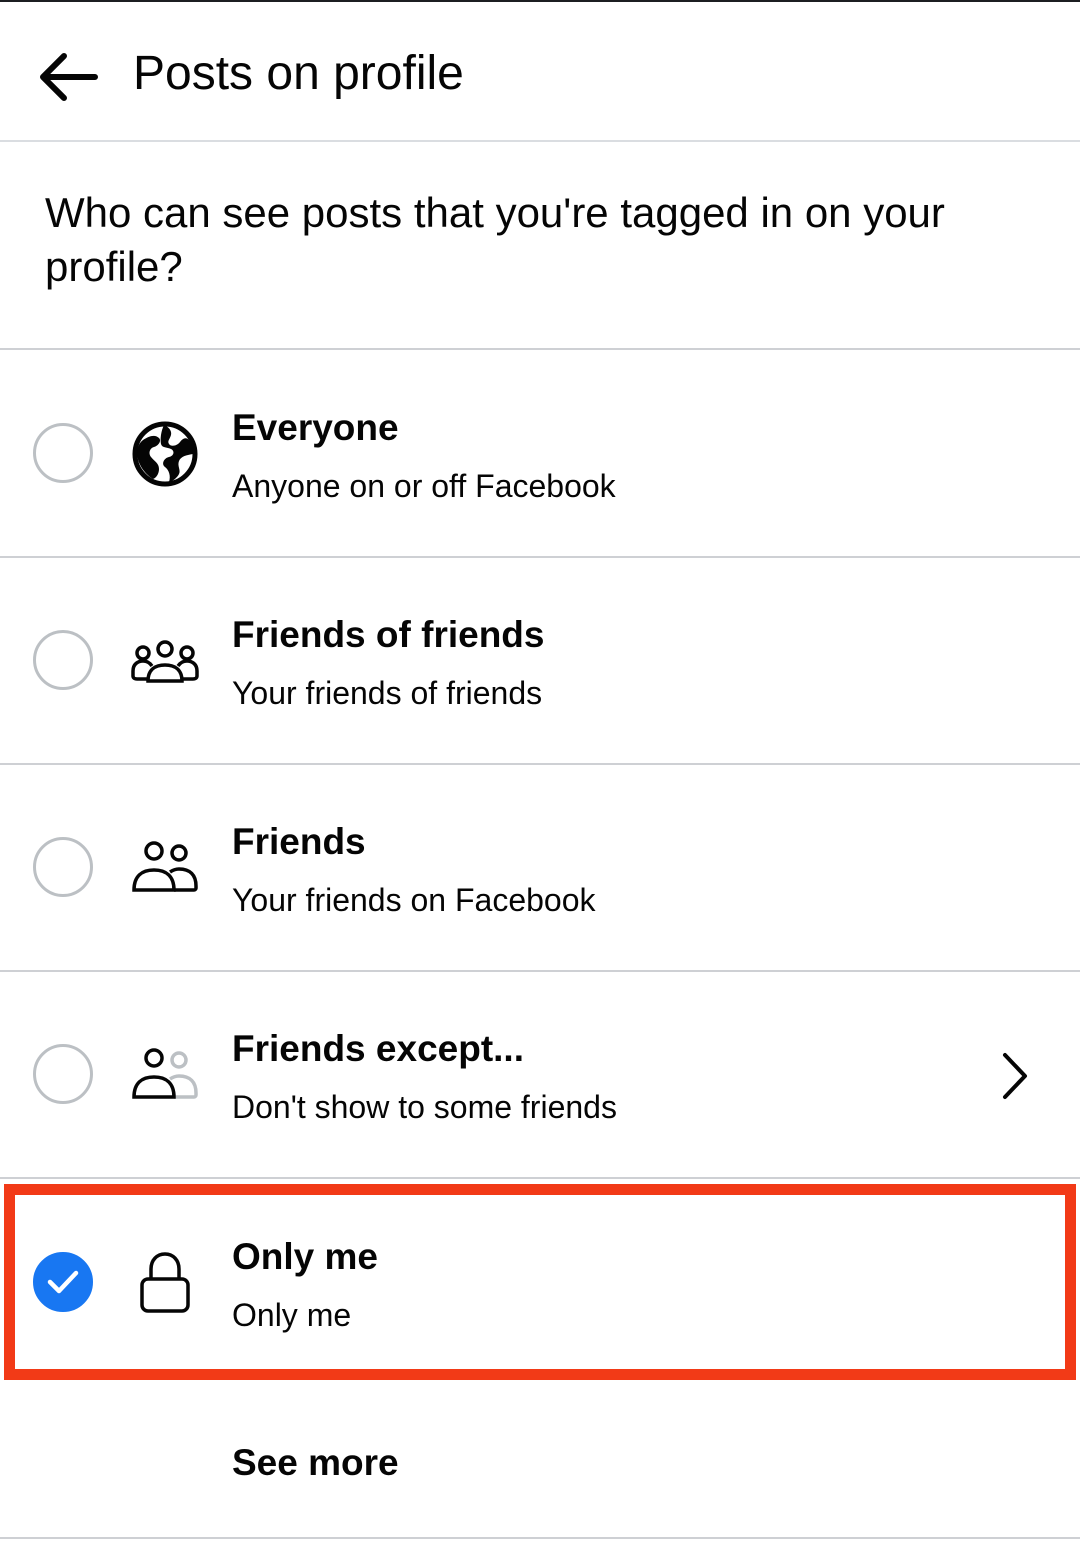 This screenshot has width=1080, height=1543. Describe the element at coordinates (315, 1463) in the screenshot. I see `see-more-button: See more` at that location.